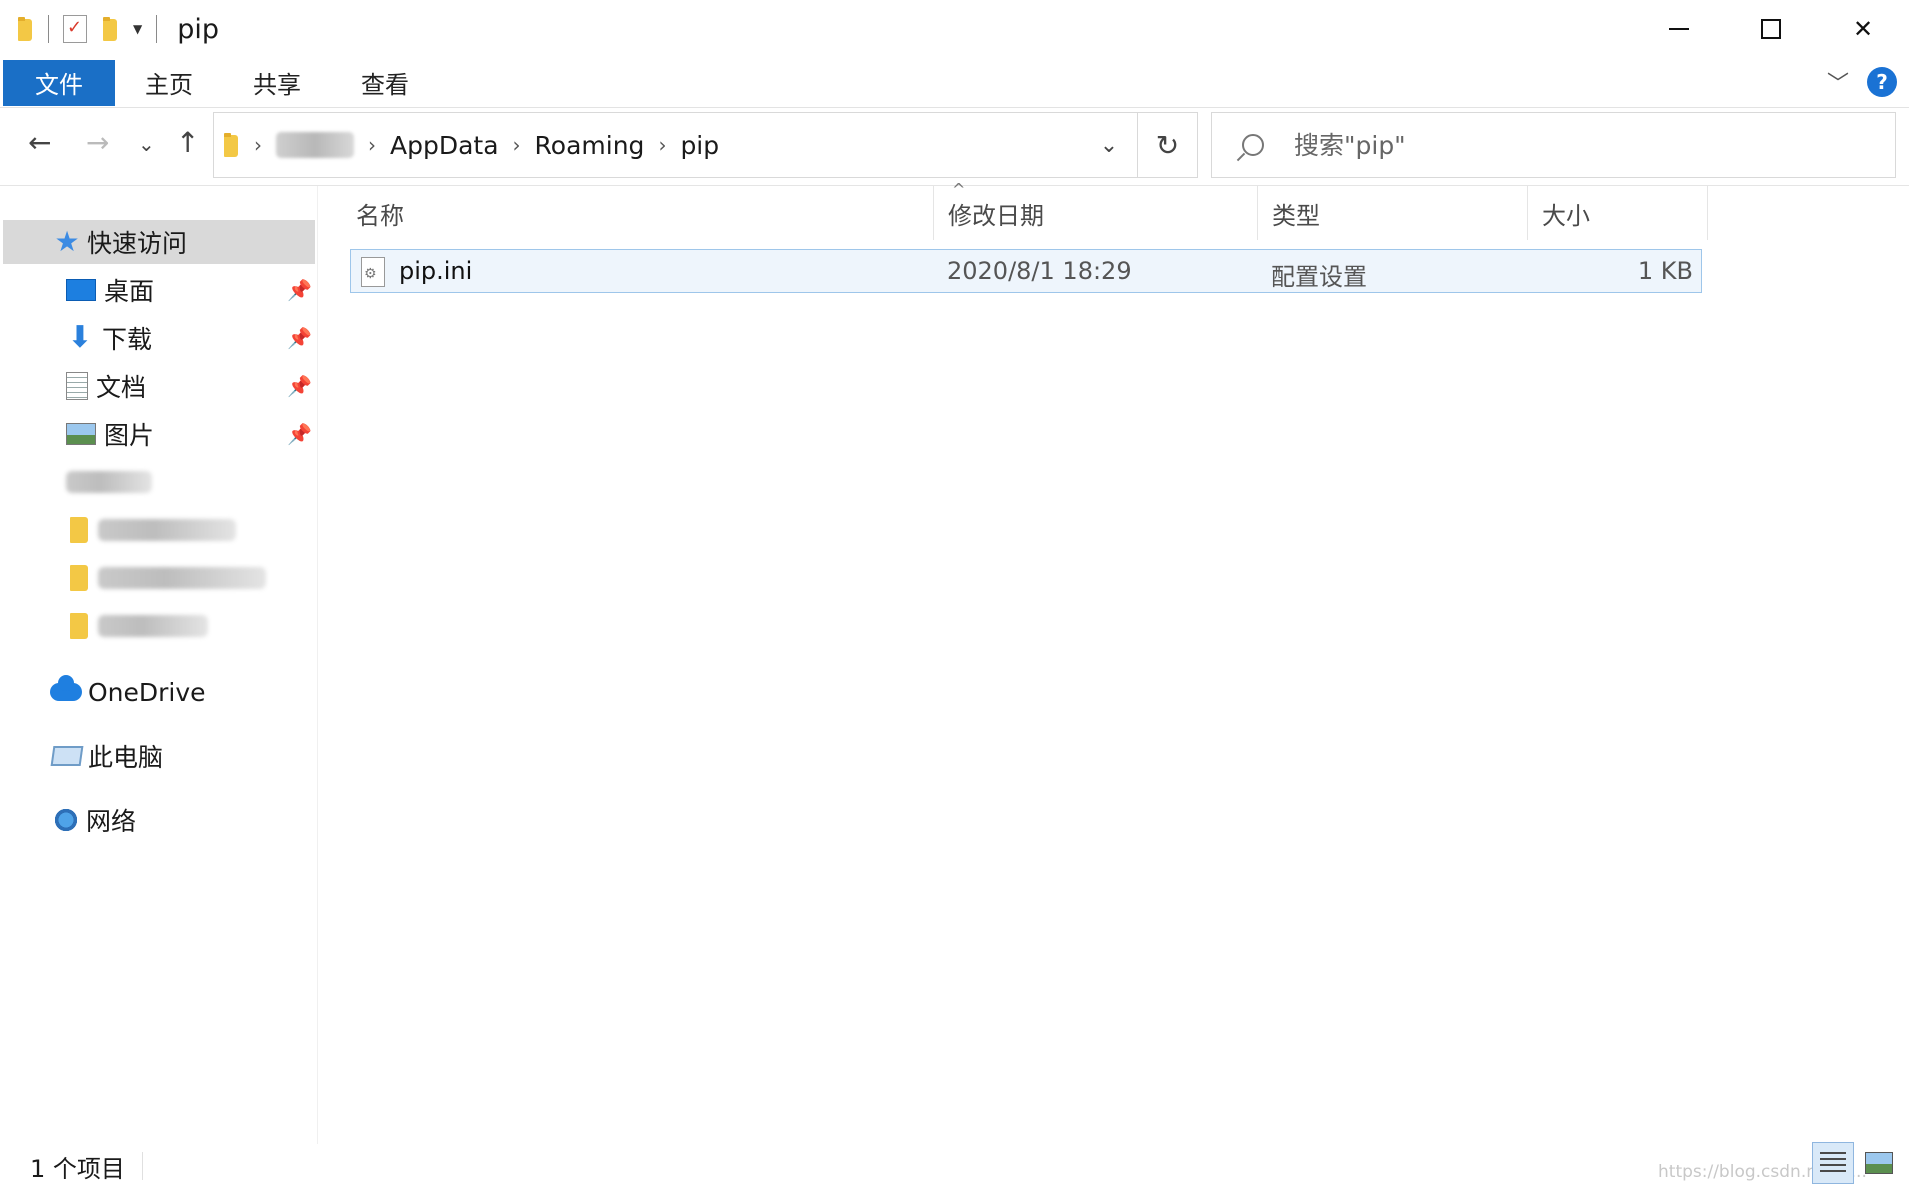 The width and height of the screenshot is (1909, 1189). I want to click on sidebar-item-desktop: 桌面 📌, so click(159, 290).